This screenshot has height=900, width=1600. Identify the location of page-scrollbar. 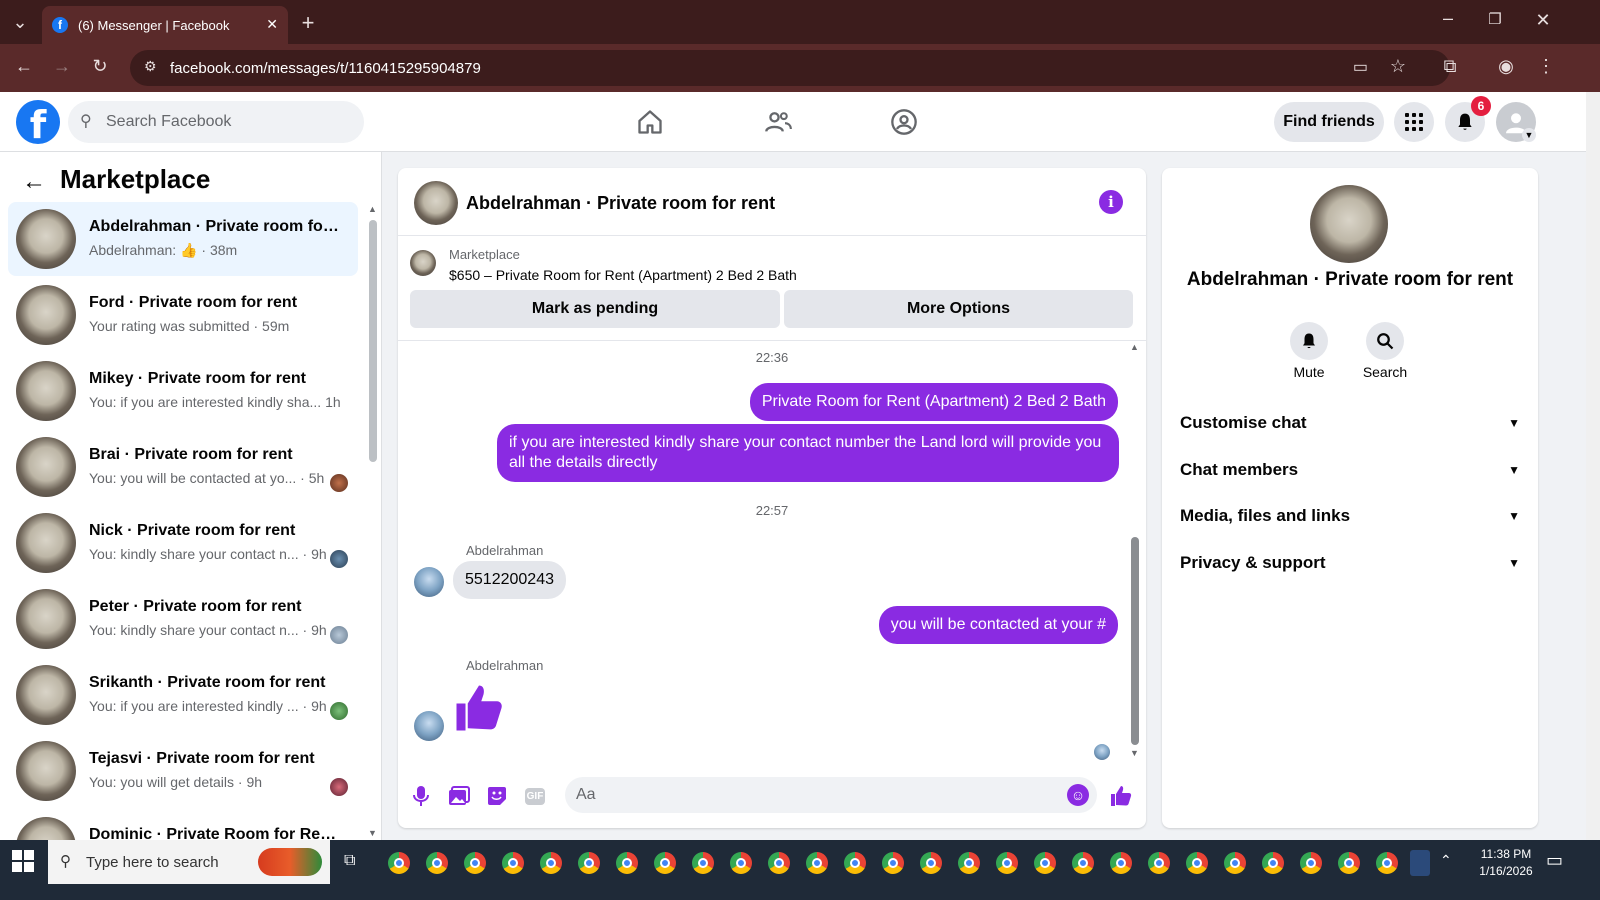
(1593, 466).